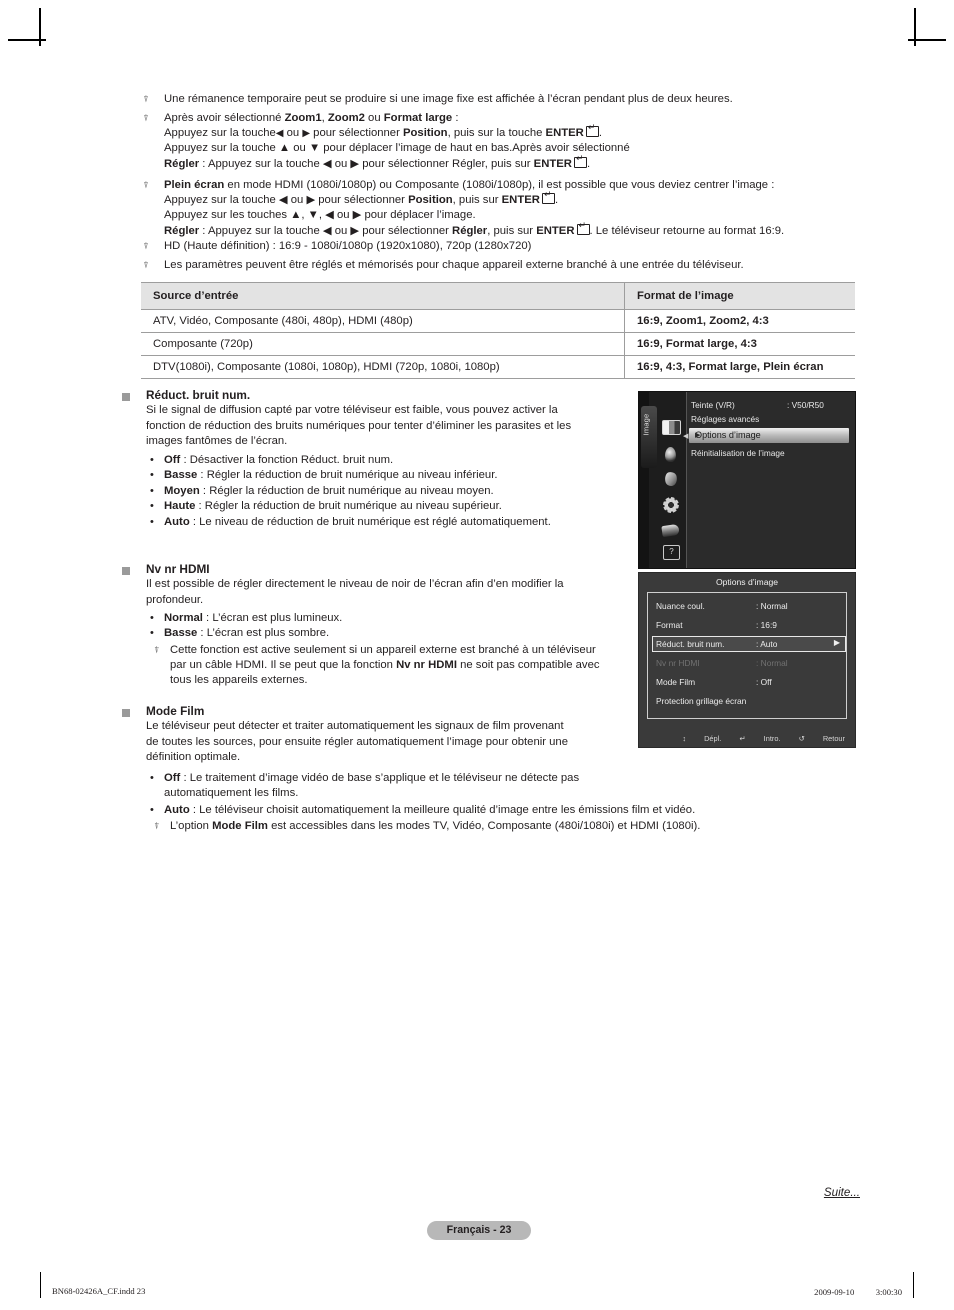 This screenshot has width=954, height=1310. What do you see at coordinates (99, 1291) in the screenshot?
I see `print-file-name: BN68-02426A_CF.indd 23` at bounding box center [99, 1291].